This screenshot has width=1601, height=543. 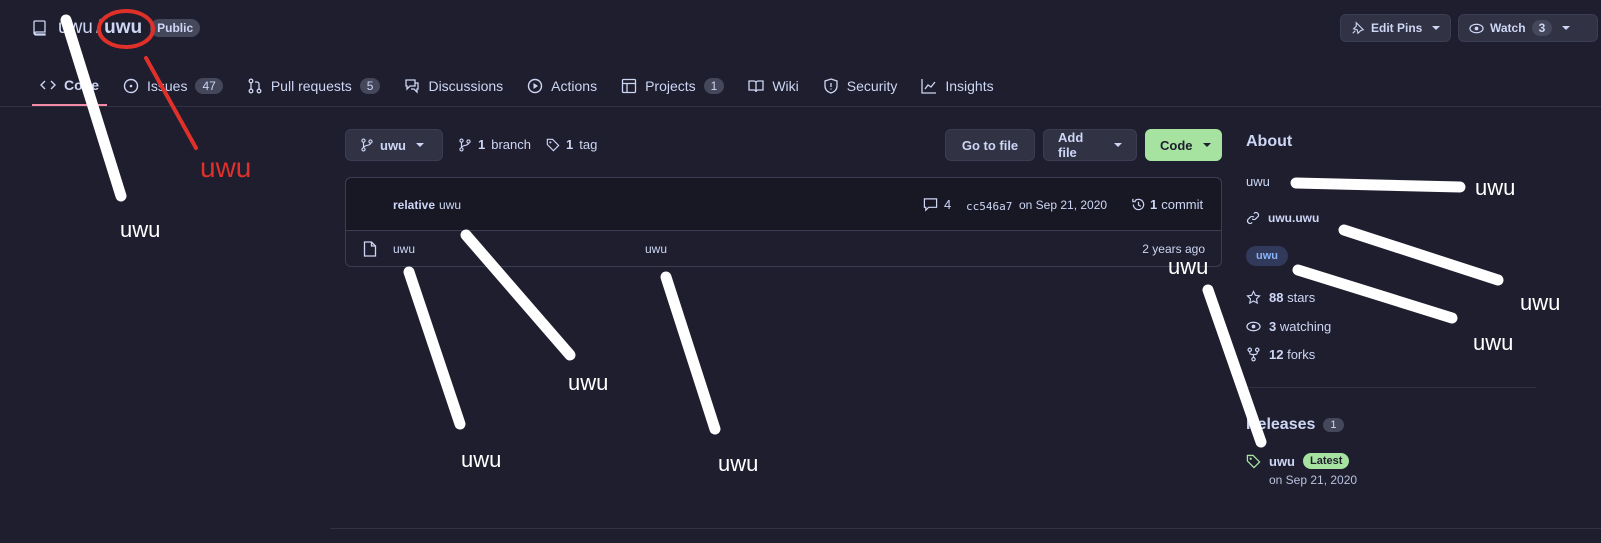 What do you see at coordinates (1326, 461) in the screenshot?
I see `latest-badge: Latest` at bounding box center [1326, 461].